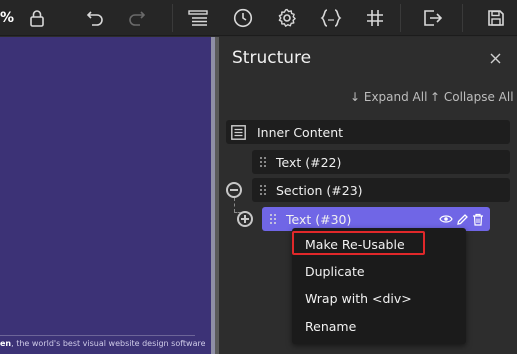 The height and width of the screenshot is (354, 517). I want to click on top-toolbar: %, so click(258, 18).